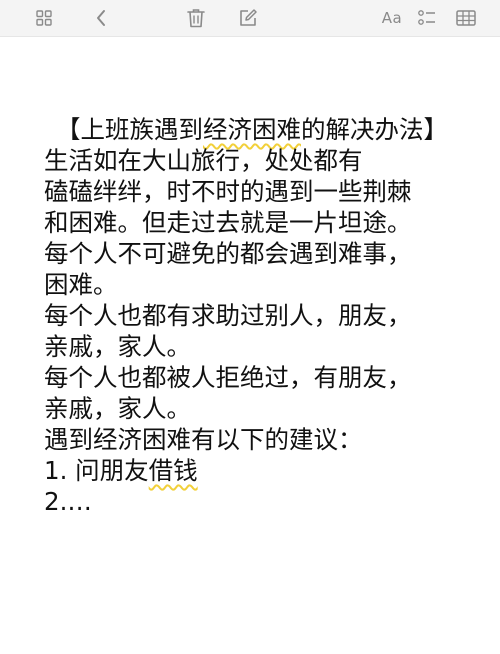 Image resolution: width=500 pixels, height=654 pixels. I want to click on title-suffix: 的解决办法】, so click(374, 129).